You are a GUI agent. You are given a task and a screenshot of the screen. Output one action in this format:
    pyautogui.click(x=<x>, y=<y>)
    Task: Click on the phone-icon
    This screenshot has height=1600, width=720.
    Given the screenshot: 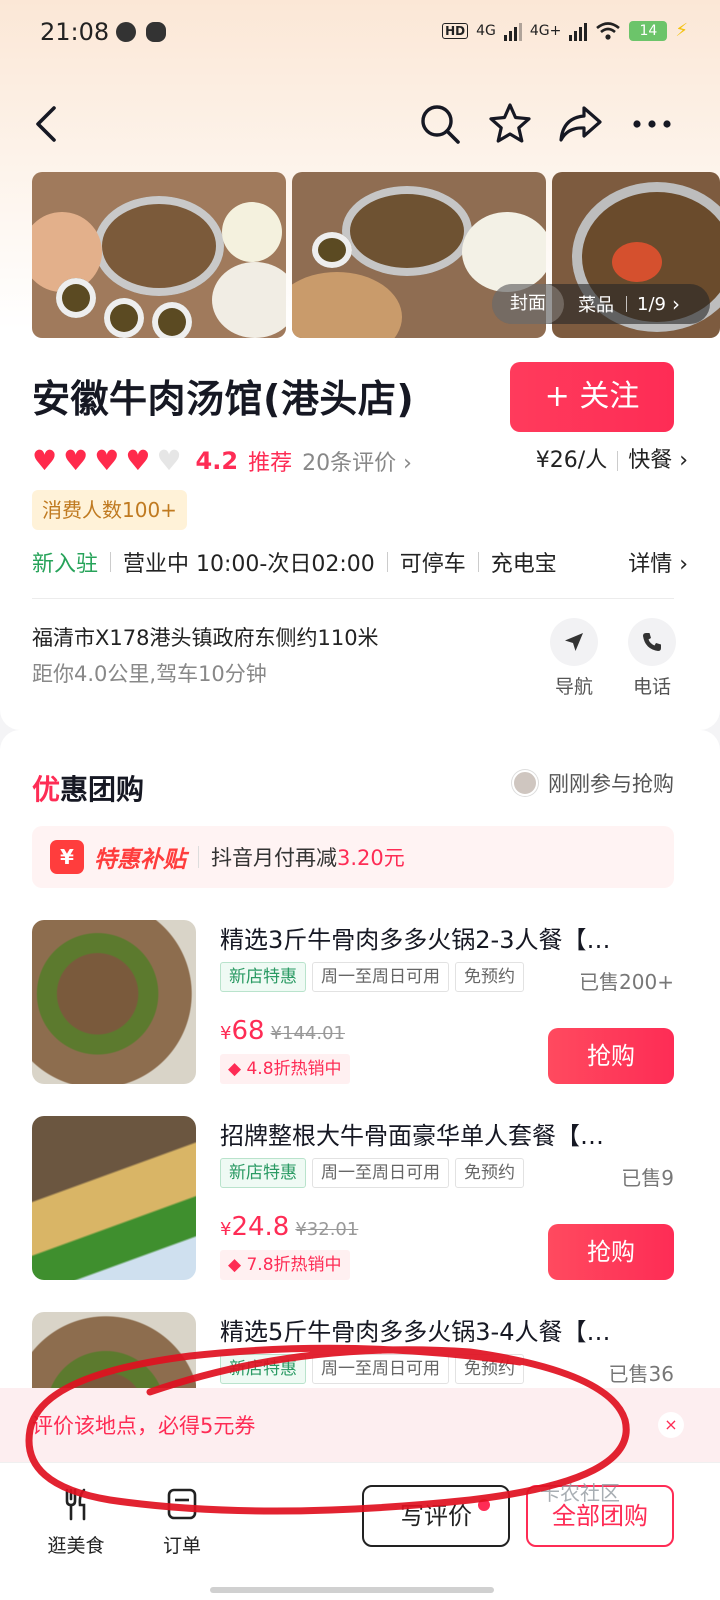 What is the action you would take?
    pyautogui.click(x=652, y=642)
    